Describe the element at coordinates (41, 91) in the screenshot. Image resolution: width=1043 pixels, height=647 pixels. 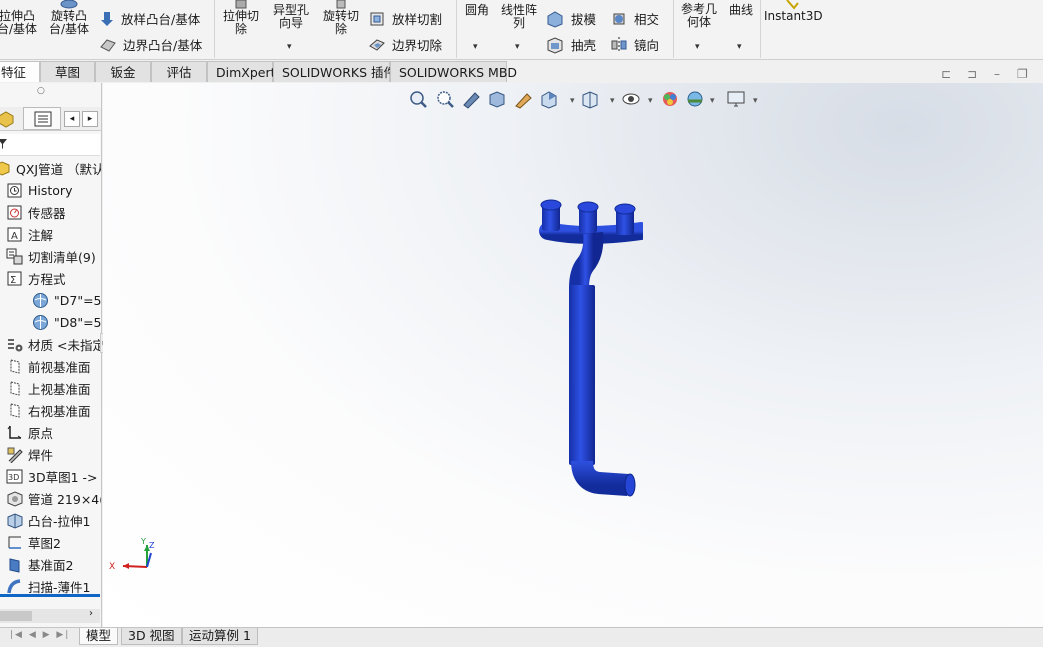
I see `panel-handle-icon: ○` at that location.